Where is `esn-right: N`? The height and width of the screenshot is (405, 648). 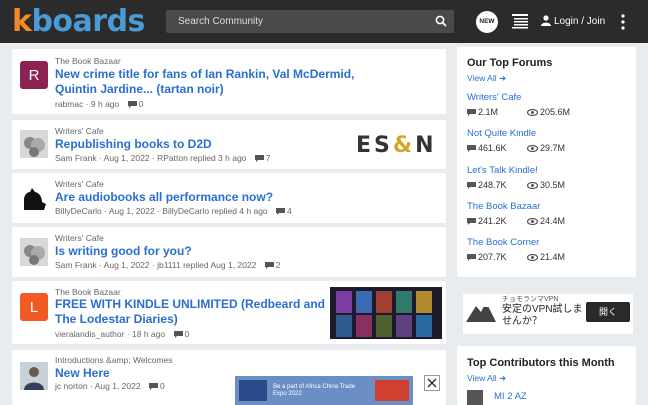 esn-right: N is located at coordinates (426, 145).